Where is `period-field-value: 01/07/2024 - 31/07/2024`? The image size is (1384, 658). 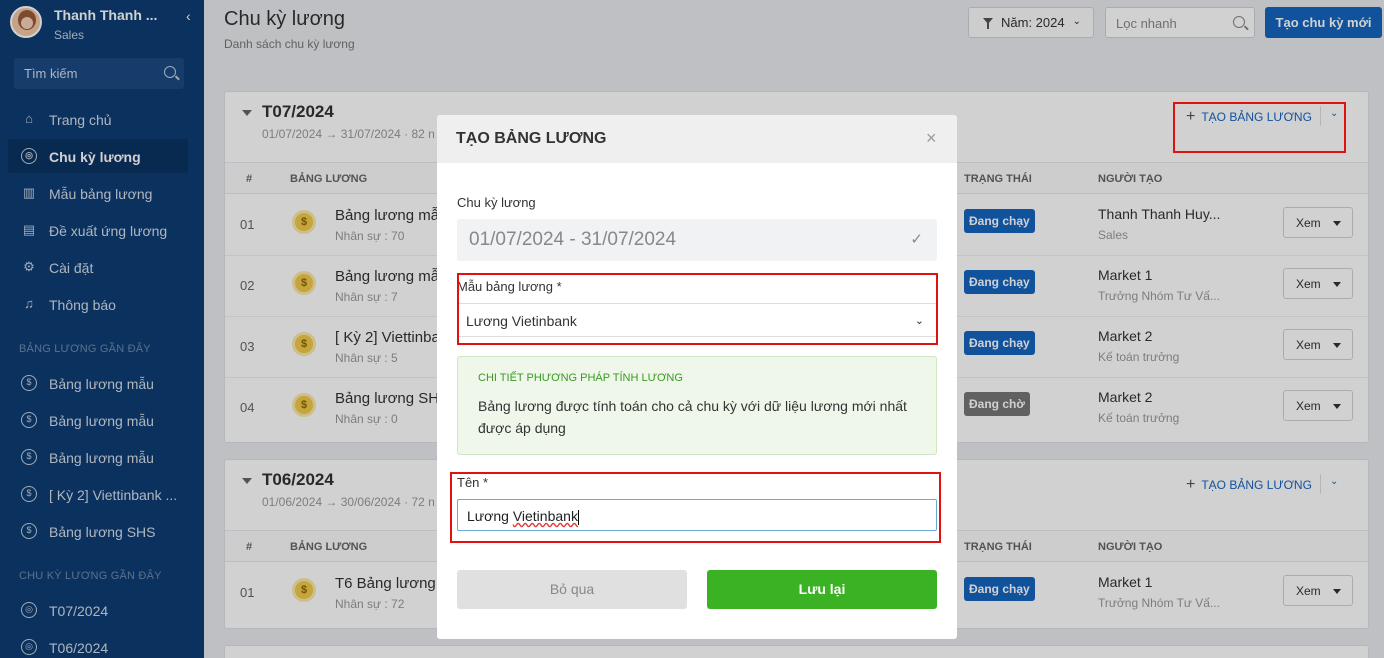 period-field-value: 01/07/2024 - 31/07/2024 is located at coordinates (573, 239).